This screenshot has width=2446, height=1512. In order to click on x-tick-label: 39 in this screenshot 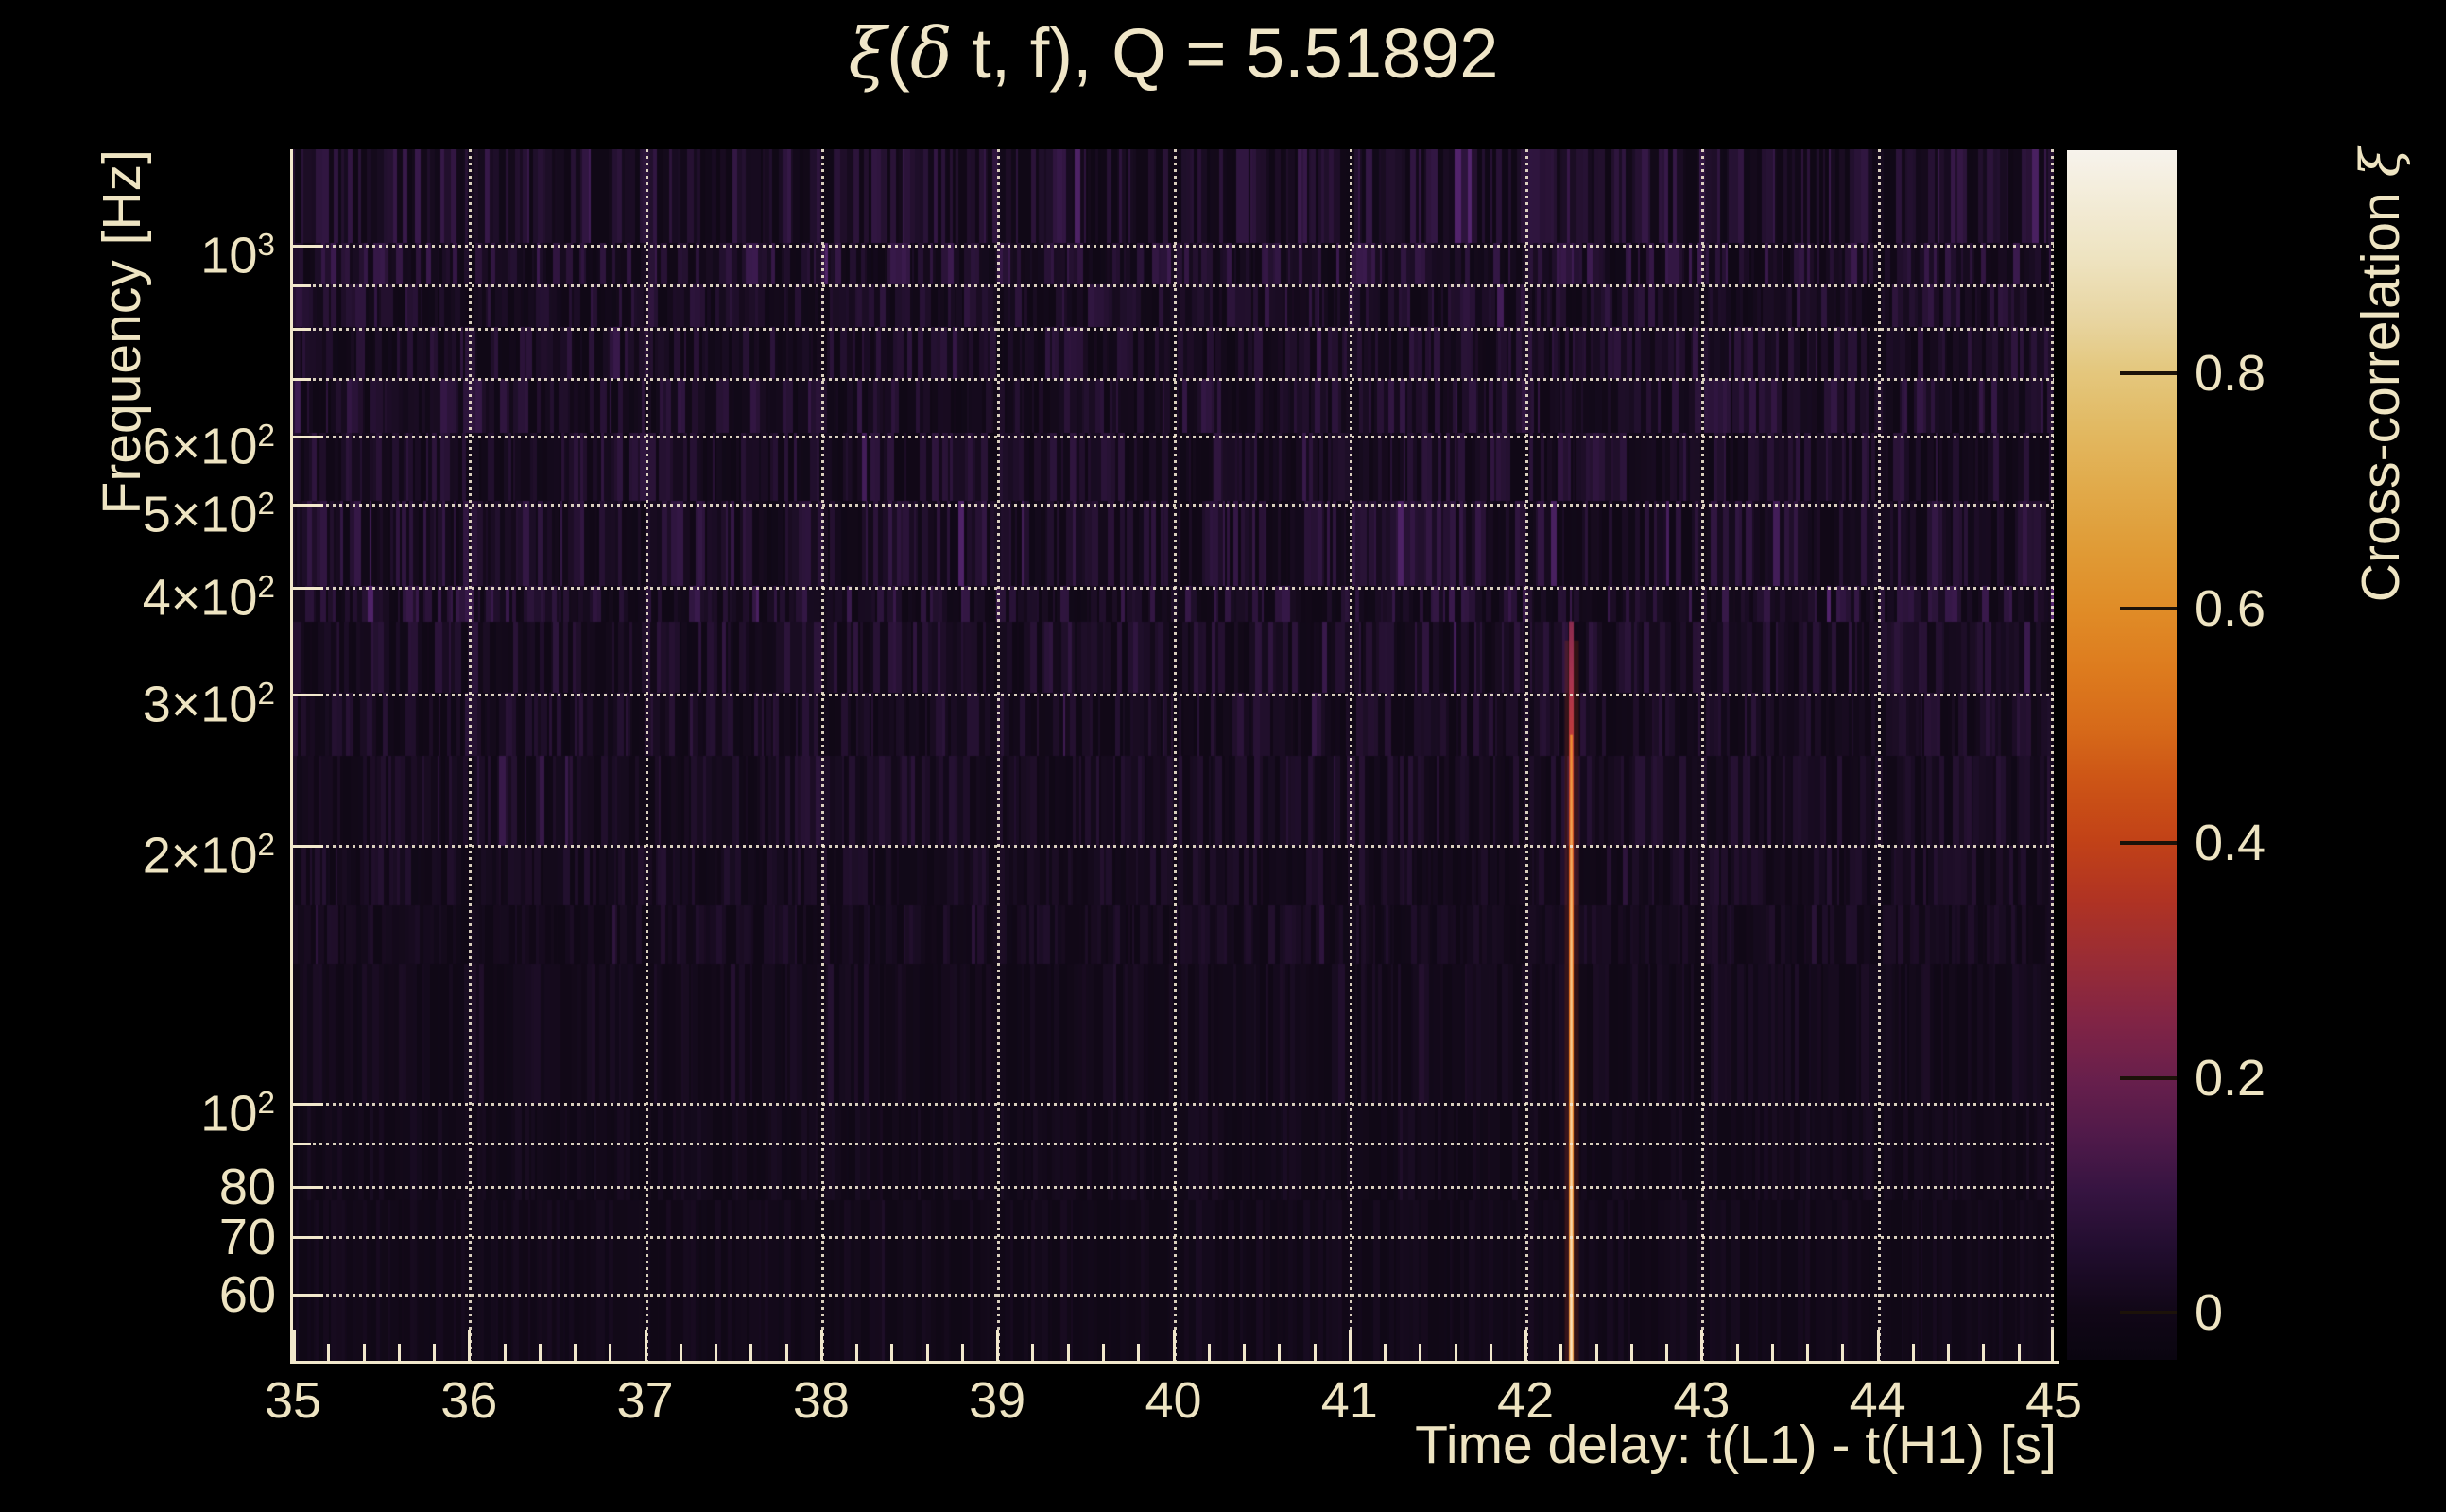, I will do `click(998, 1400)`.